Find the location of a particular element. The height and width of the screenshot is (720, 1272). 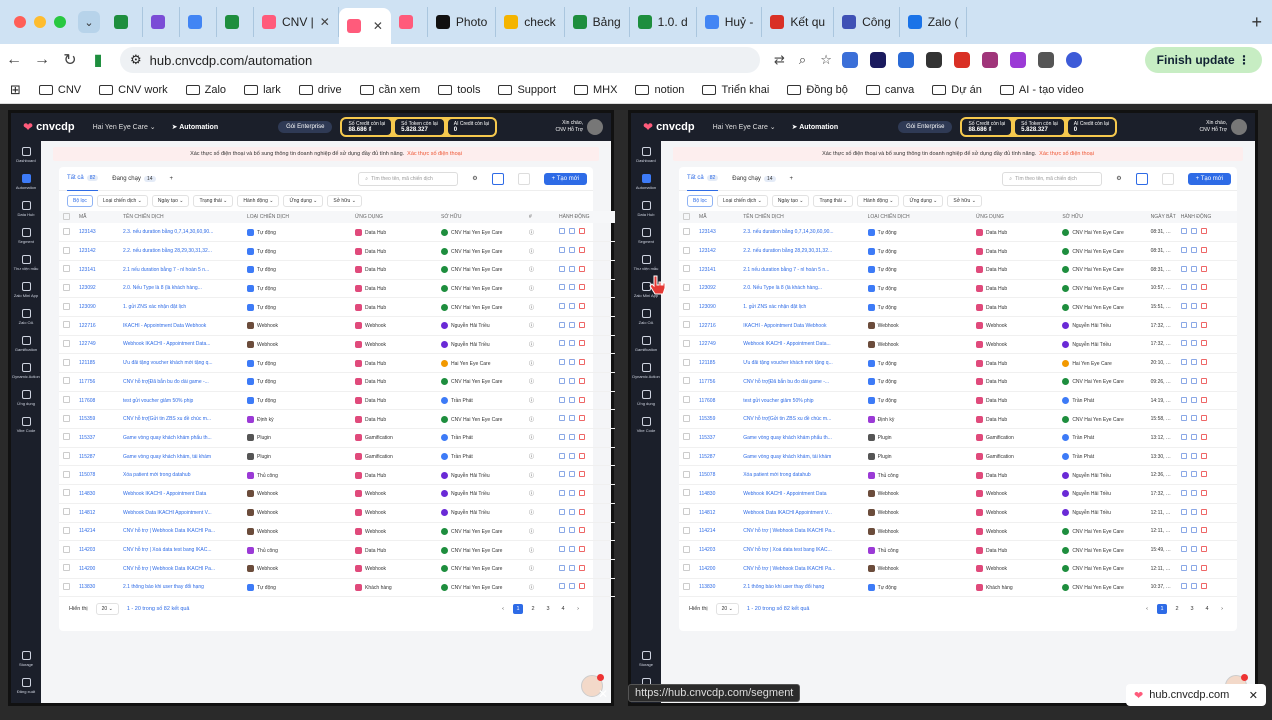

verify-phone-link: Xác thực số điện thoại is located at coordinates (434, 154).